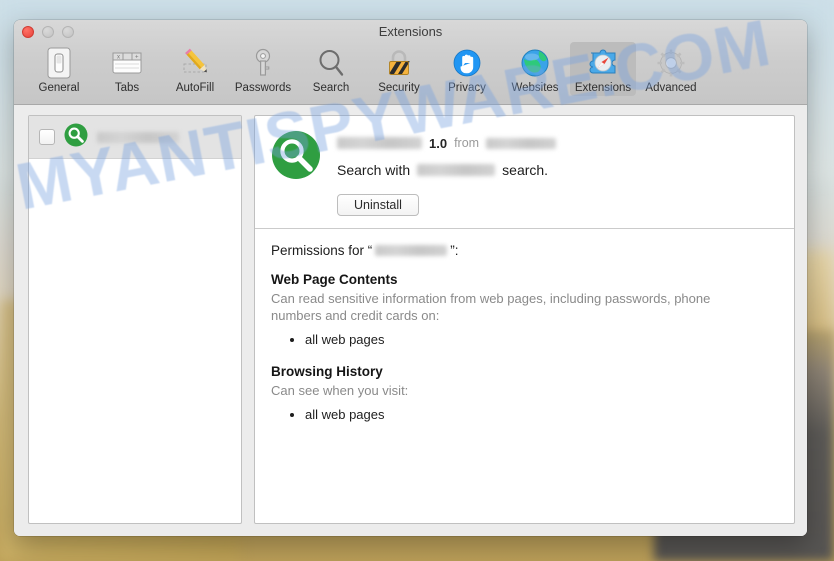 The width and height of the screenshot is (834, 561). What do you see at coordinates (671, 63) in the screenshot?
I see `advanced-icon` at bounding box center [671, 63].